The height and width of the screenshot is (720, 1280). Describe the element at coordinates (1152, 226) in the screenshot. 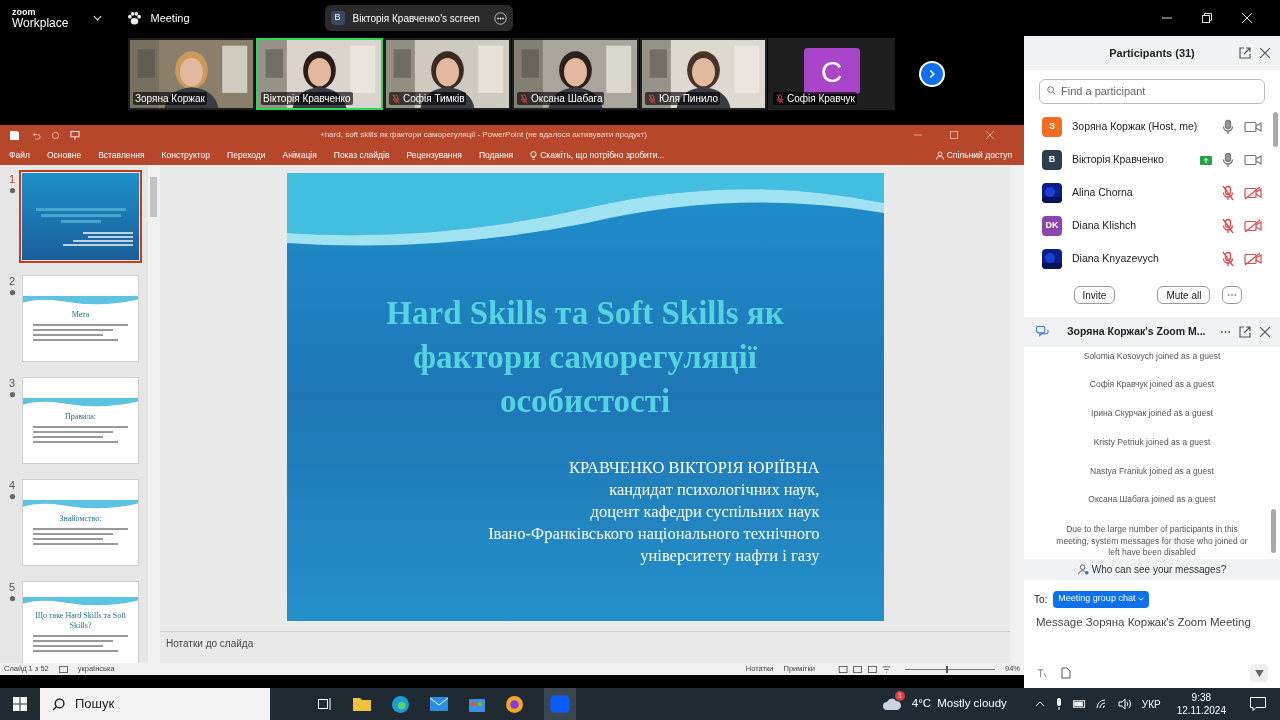

I see `participant-row: DK Diana Klishch` at that location.